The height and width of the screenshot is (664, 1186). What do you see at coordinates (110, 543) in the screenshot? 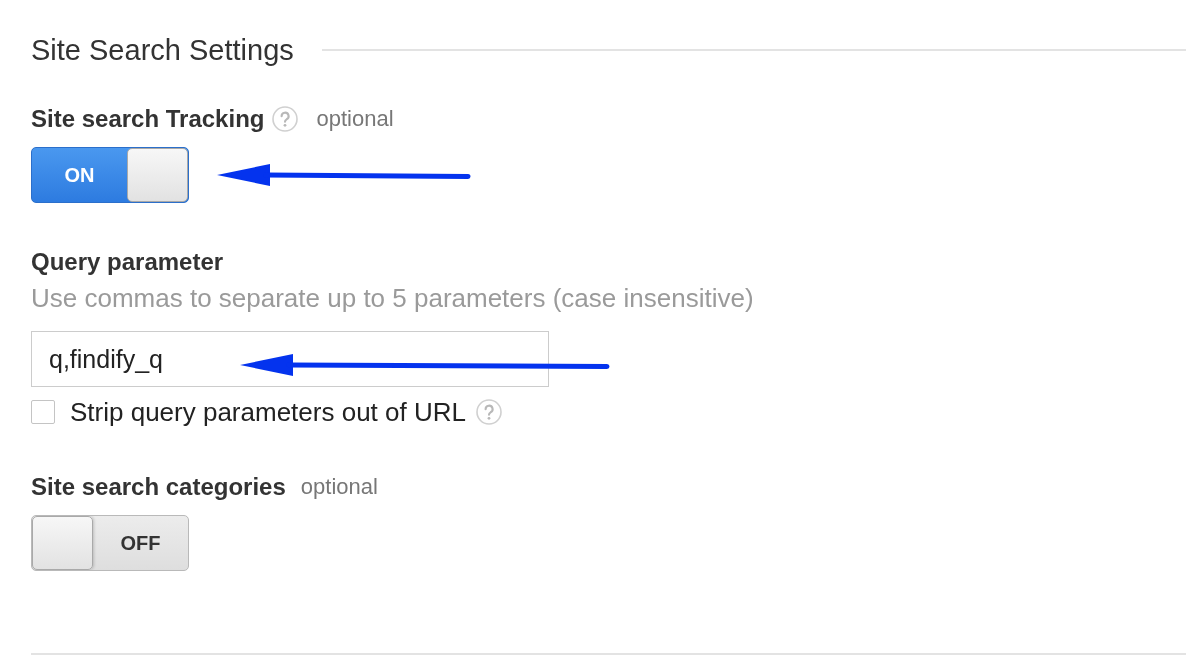
I see `toggle-switch: OFF` at bounding box center [110, 543].